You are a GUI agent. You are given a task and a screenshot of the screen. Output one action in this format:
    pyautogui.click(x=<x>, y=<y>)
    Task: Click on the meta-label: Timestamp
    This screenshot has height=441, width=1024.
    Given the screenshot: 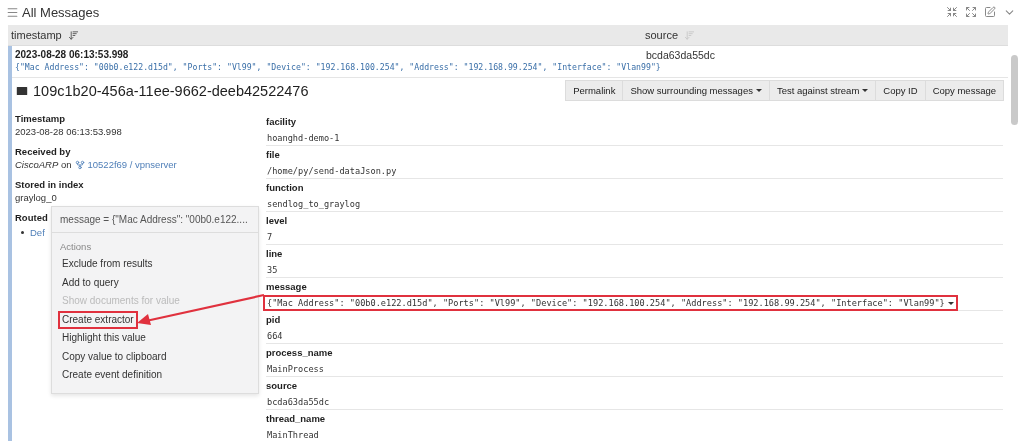 What is the action you would take?
    pyautogui.click(x=40, y=118)
    